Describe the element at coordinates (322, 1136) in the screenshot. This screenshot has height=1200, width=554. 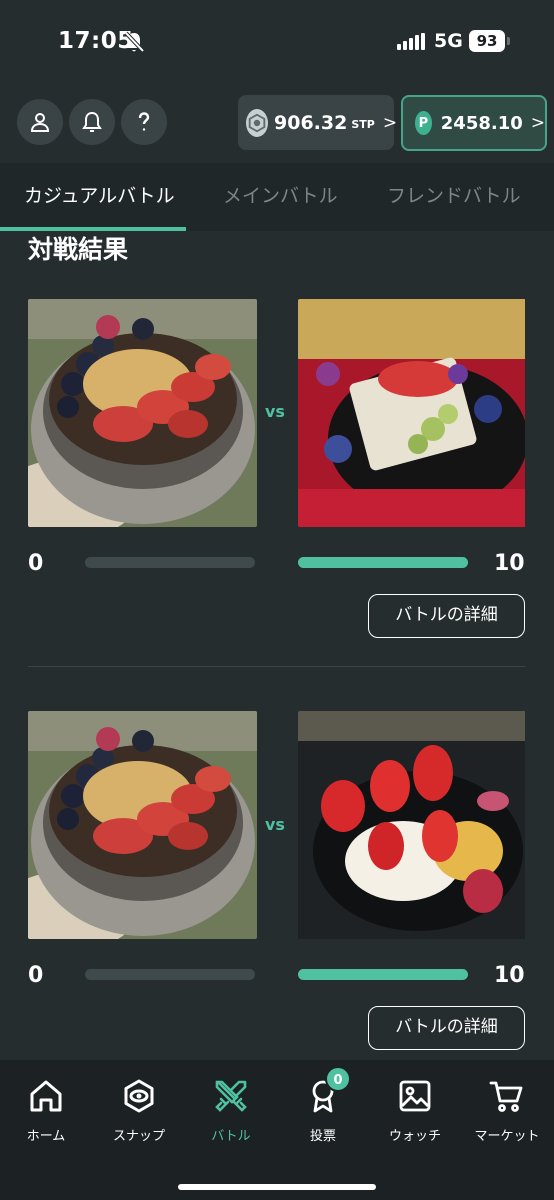
I see `nav-vote-label: 投票` at that location.